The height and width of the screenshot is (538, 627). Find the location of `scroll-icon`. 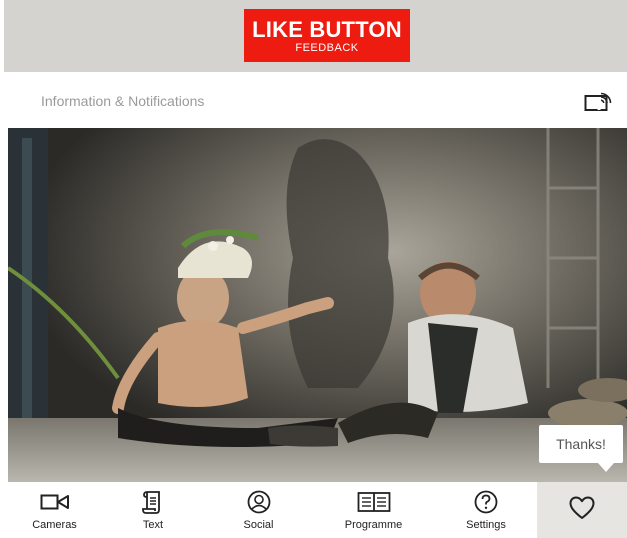

scroll-icon is located at coordinates (151, 502).